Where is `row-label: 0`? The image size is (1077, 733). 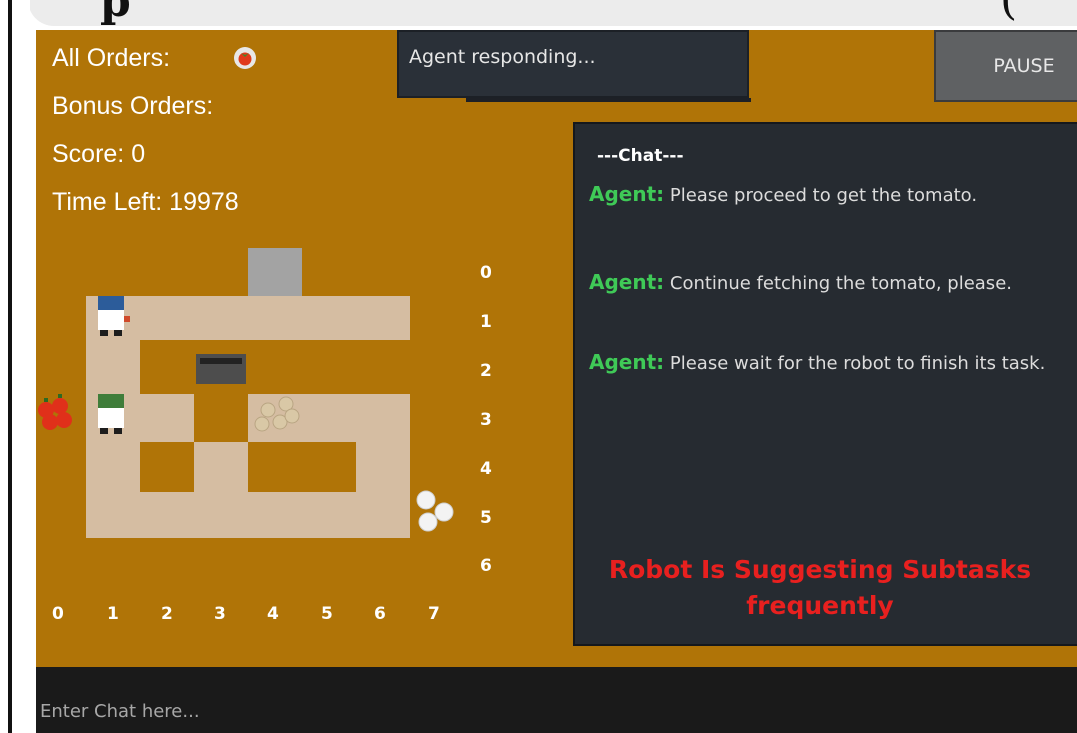
row-label: 0 is located at coordinates (486, 273).